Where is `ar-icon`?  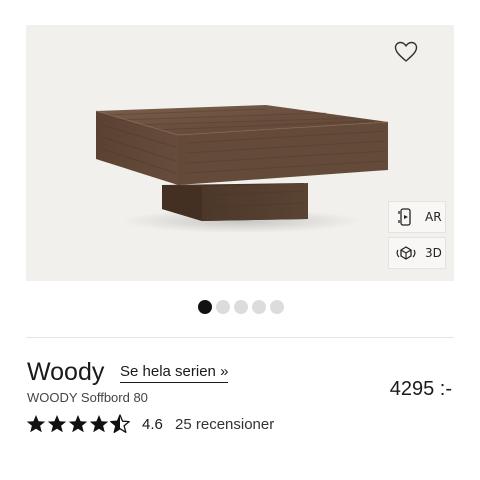 ar-icon is located at coordinates (404, 217).